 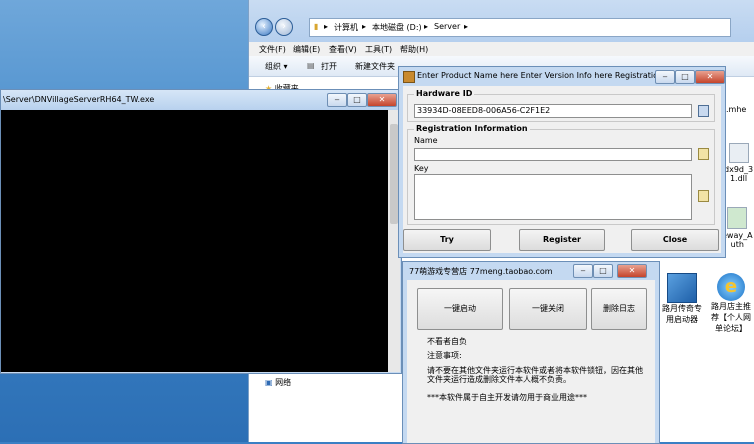 What do you see at coordinates (311, 65) in the screenshot?
I see `open-icon: ▤` at bounding box center [311, 65].